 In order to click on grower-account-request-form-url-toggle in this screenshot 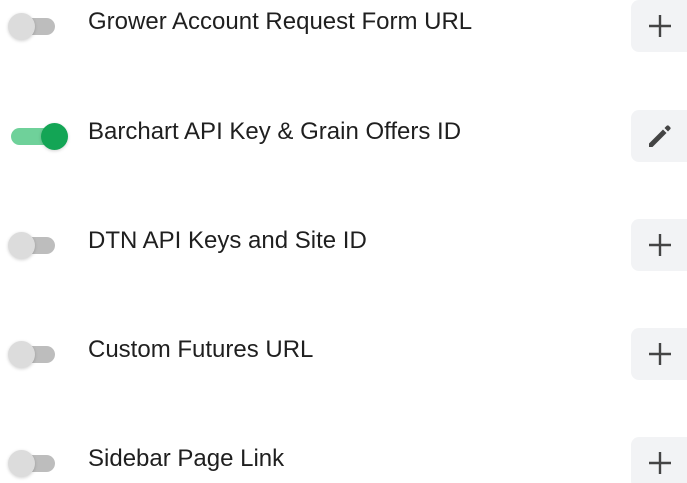, I will do `click(33, 26)`.